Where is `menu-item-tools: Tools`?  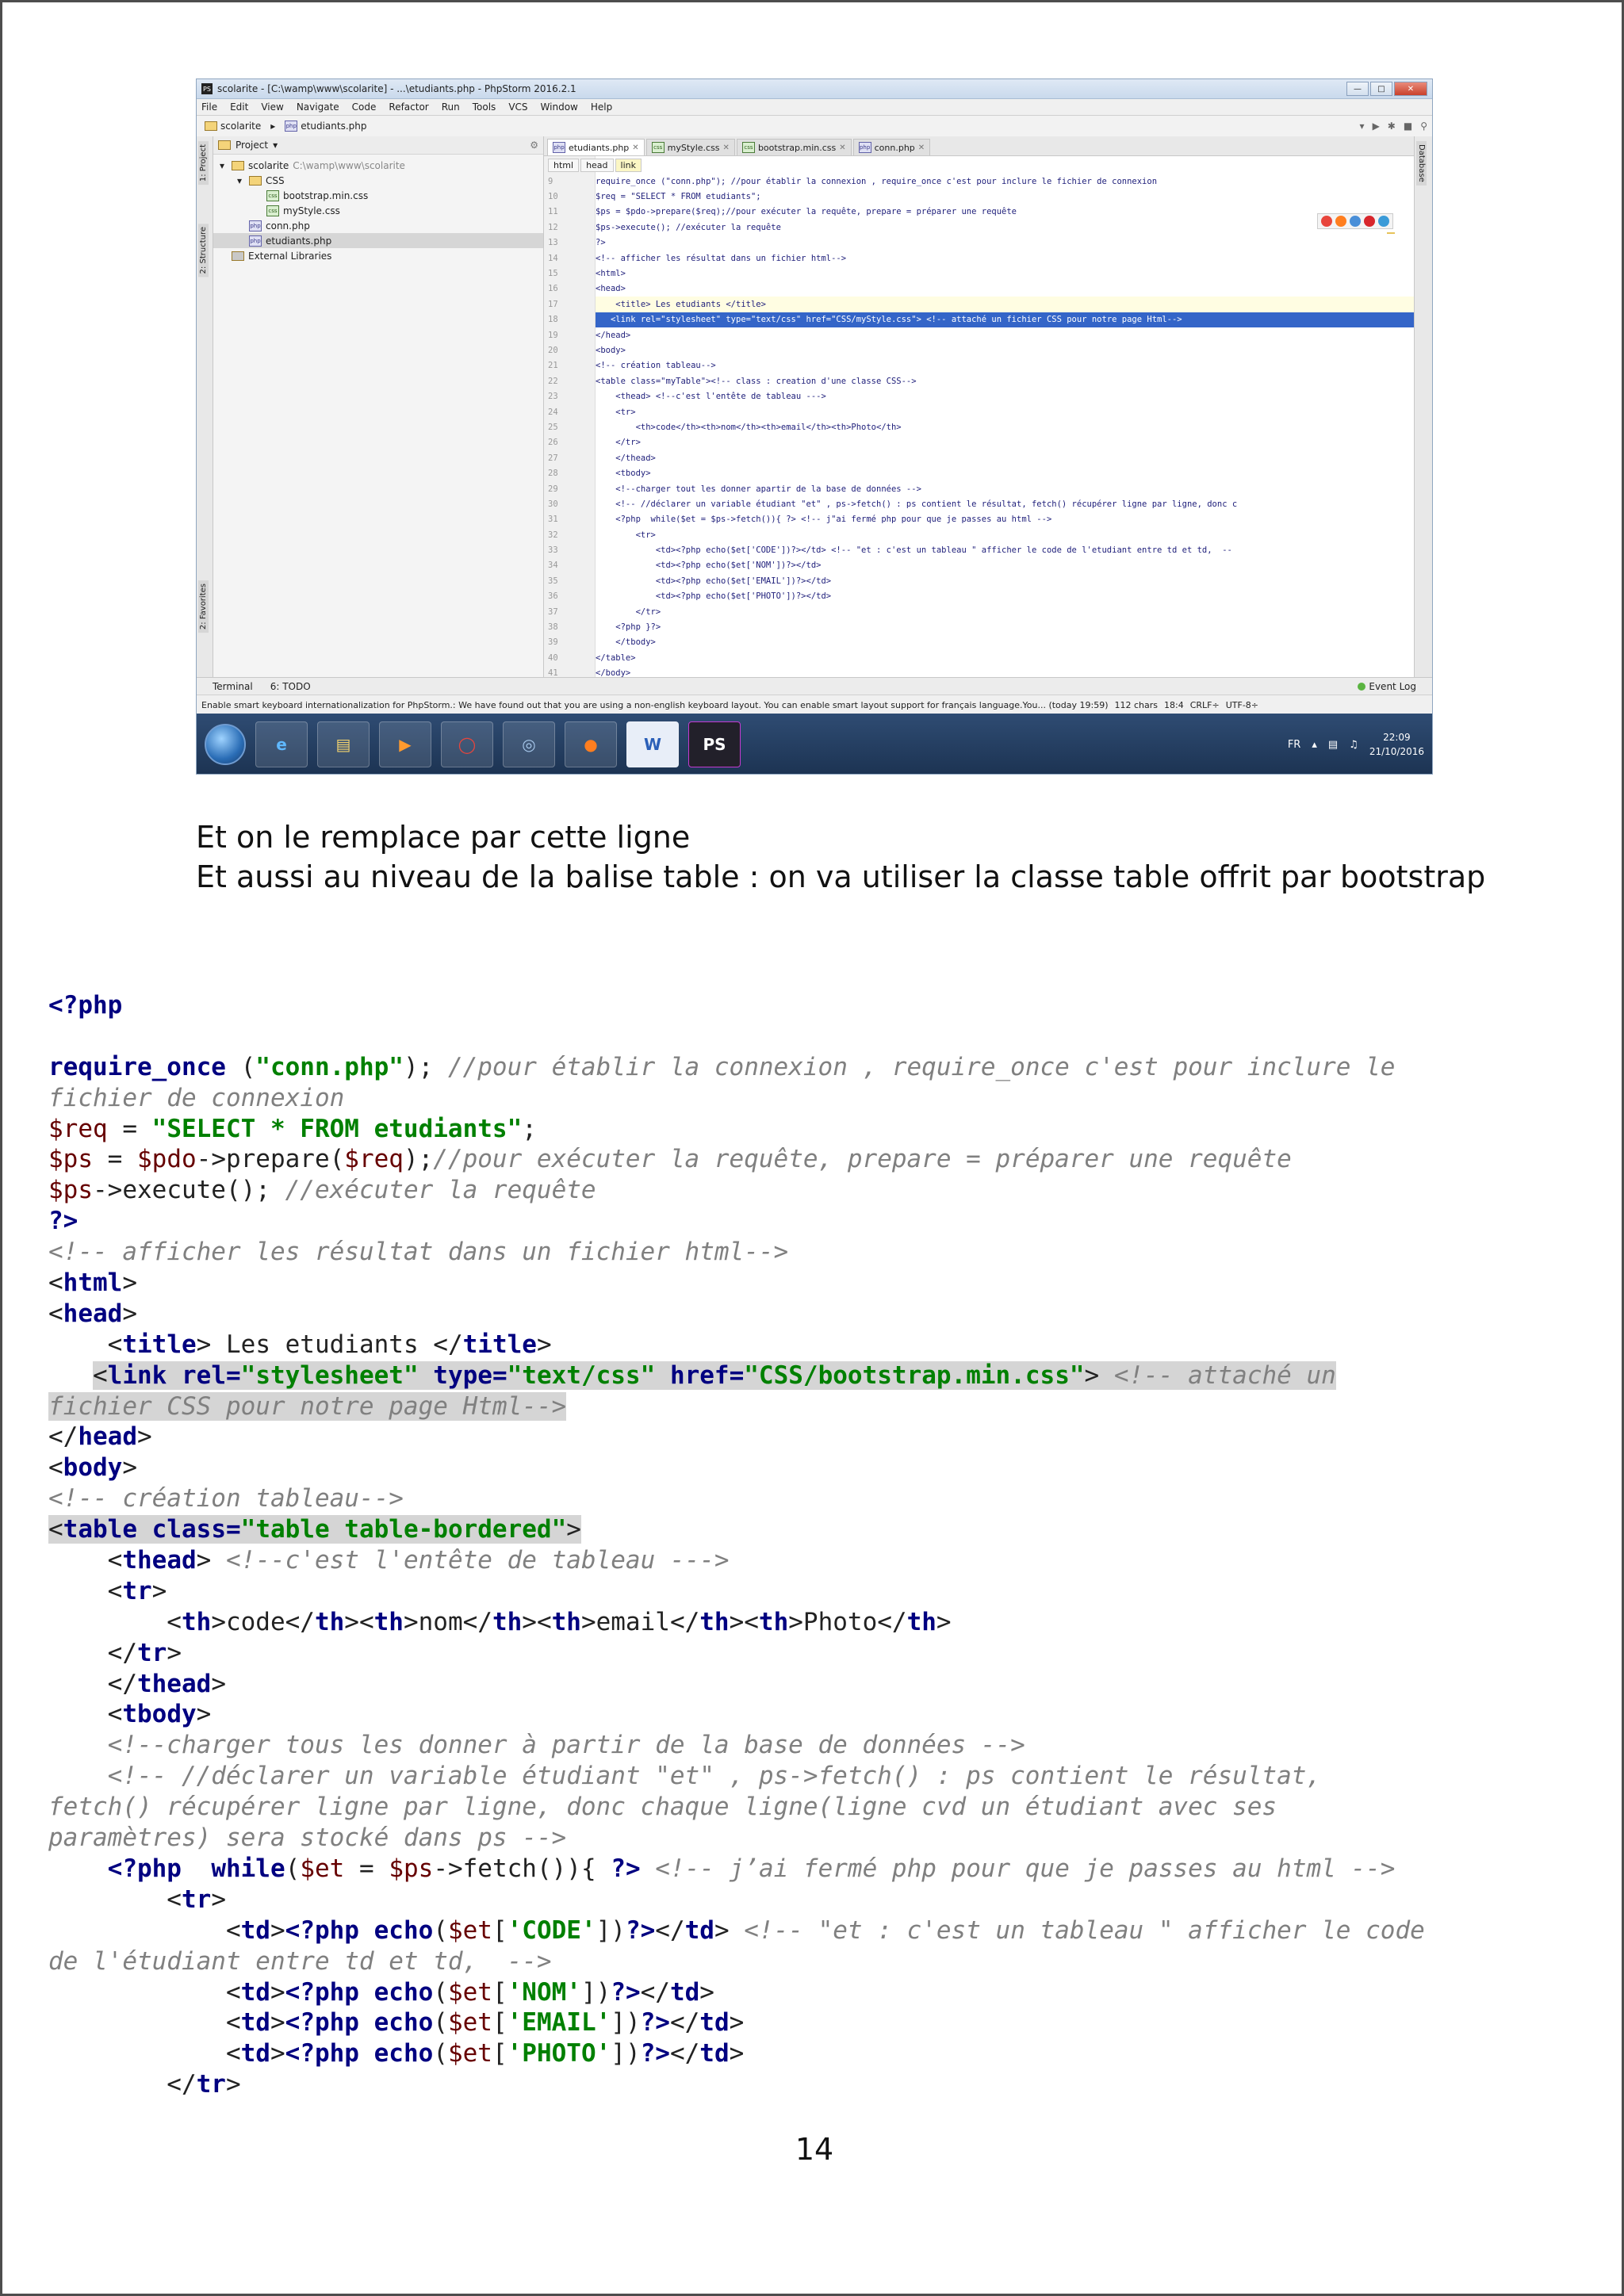
menu-item-tools: Tools is located at coordinates (484, 107).